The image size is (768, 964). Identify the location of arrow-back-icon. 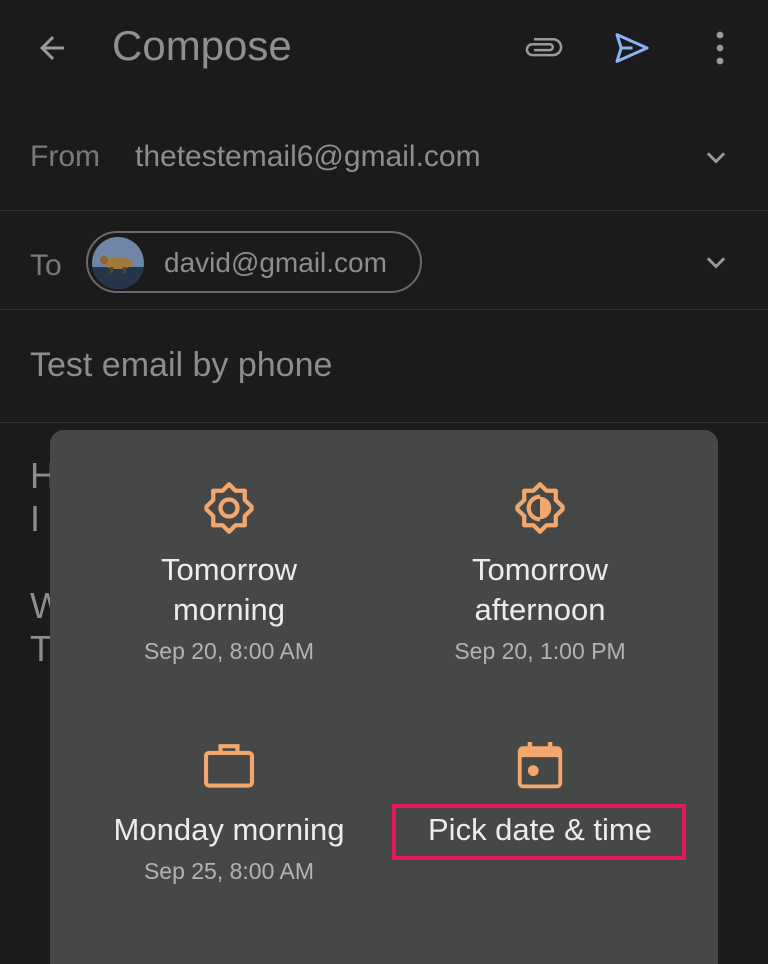
(52, 48).